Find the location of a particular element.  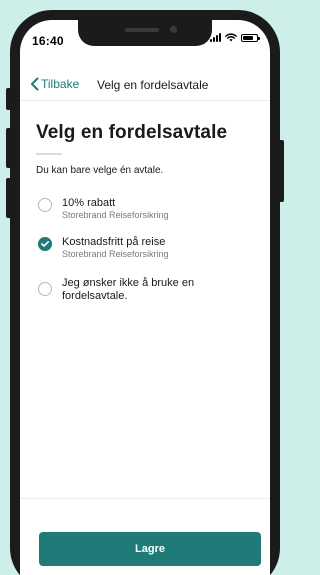

title-underline is located at coordinates (49, 154).